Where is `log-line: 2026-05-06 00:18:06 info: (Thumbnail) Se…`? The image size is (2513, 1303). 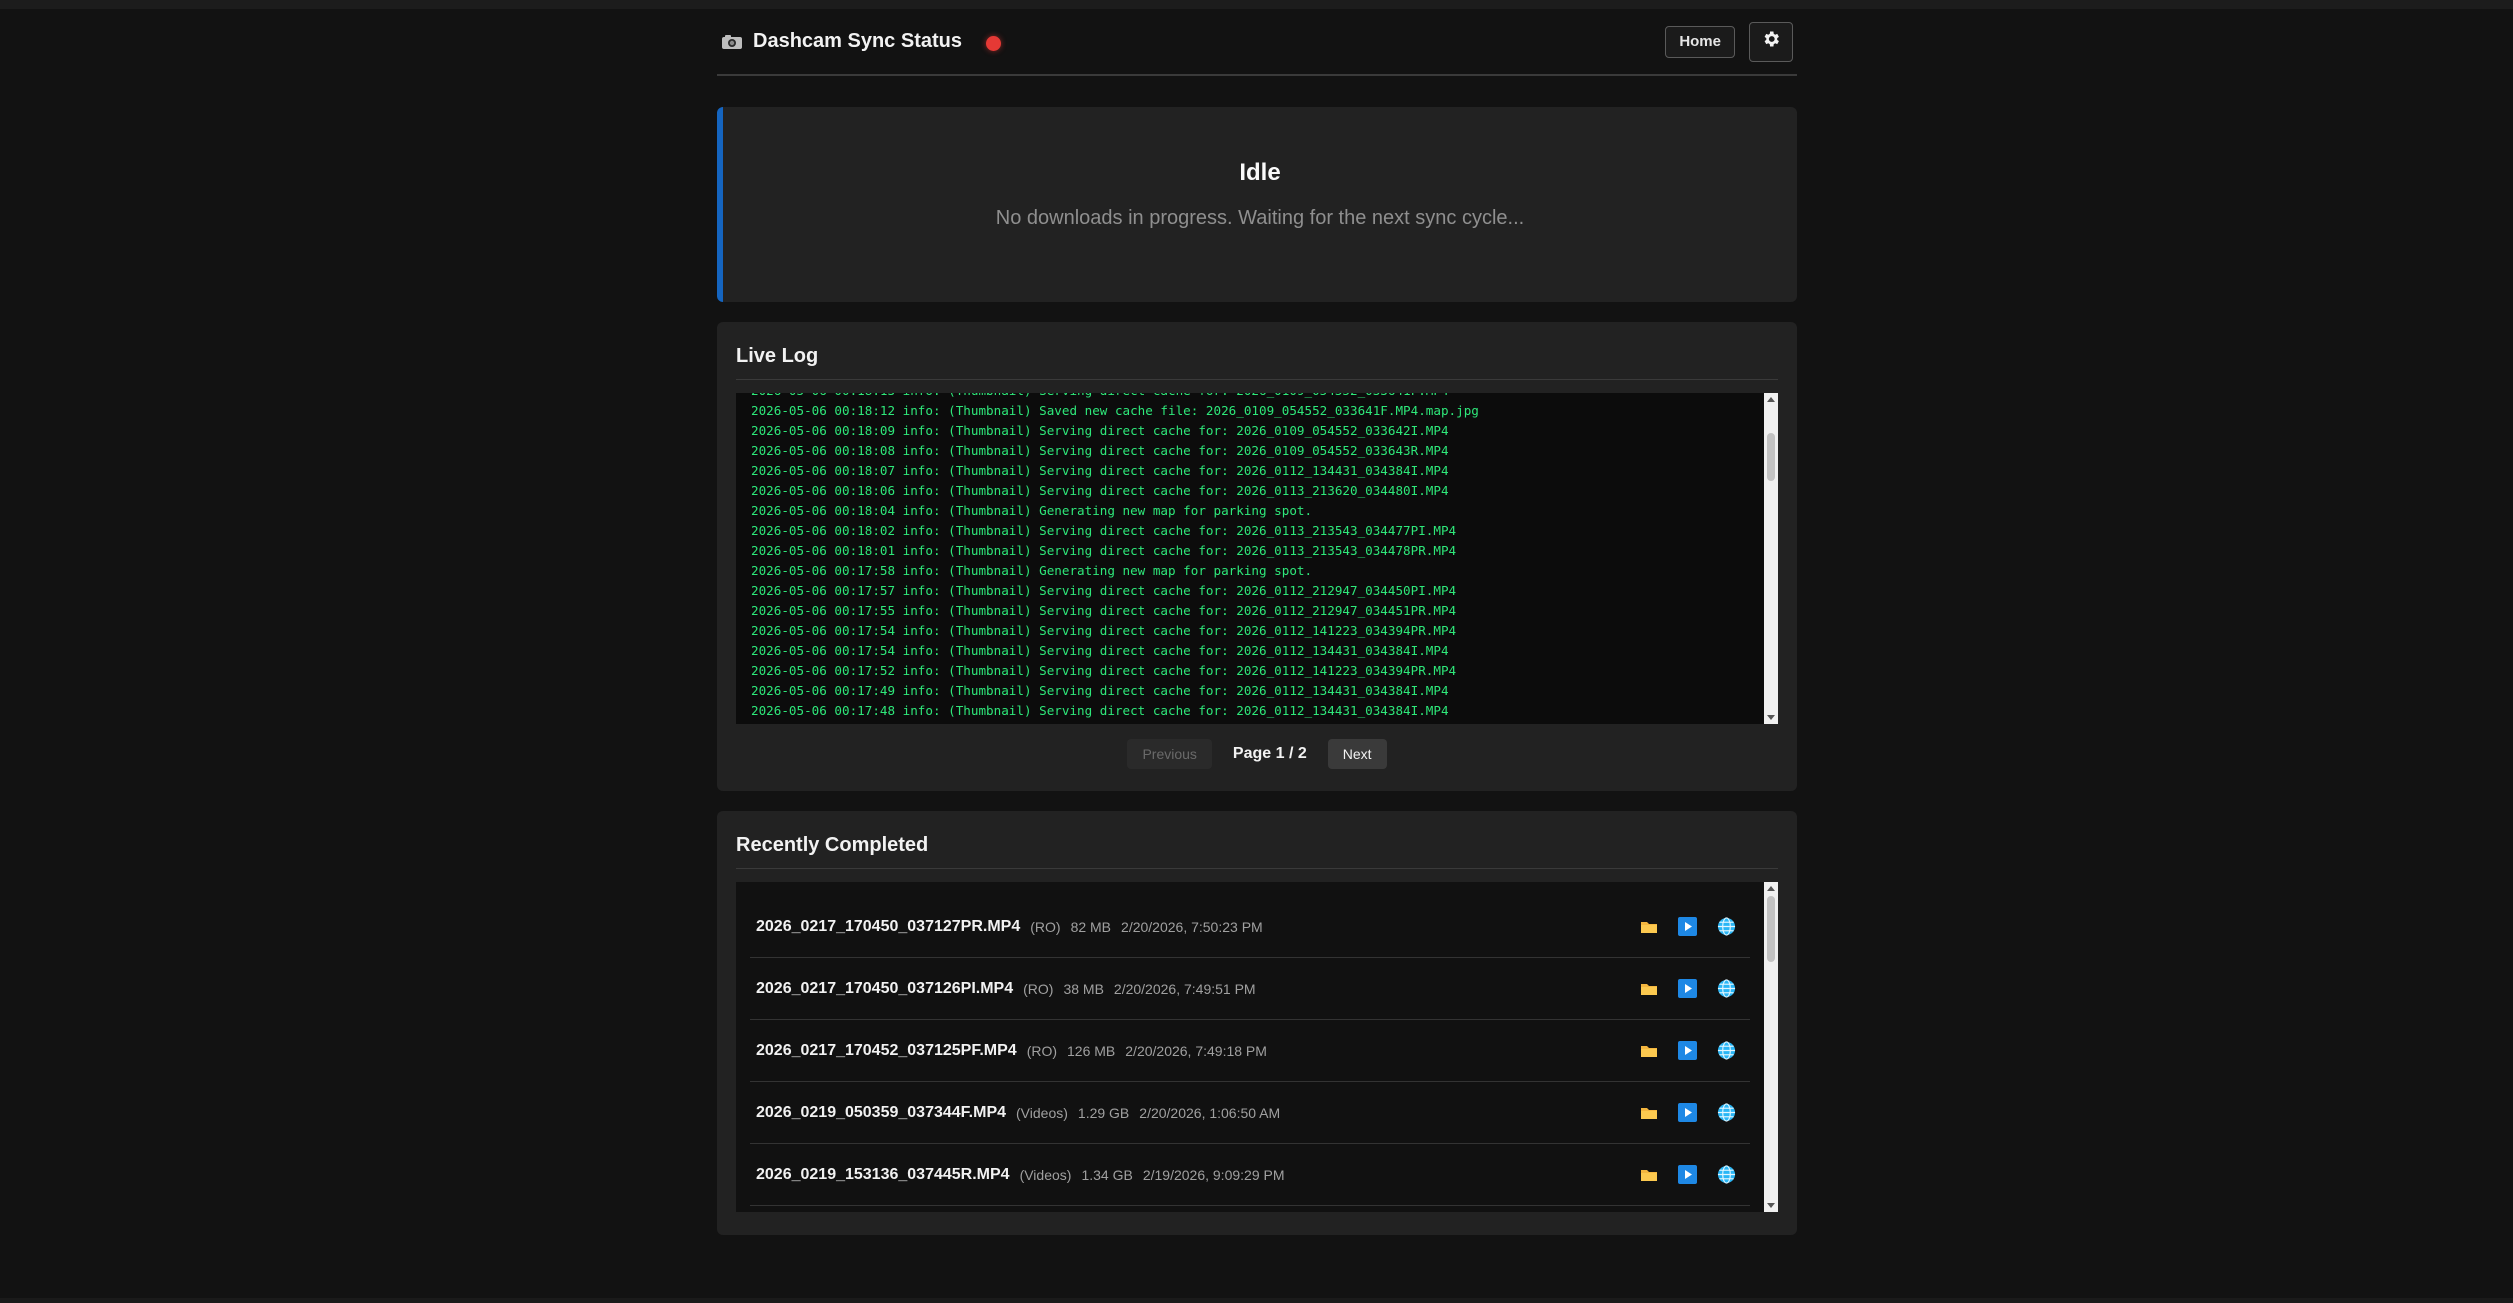 log-line: 2026-05-06 00:18:06 info: (Thumbnail) Se… is located at coordinates (1100, 490).